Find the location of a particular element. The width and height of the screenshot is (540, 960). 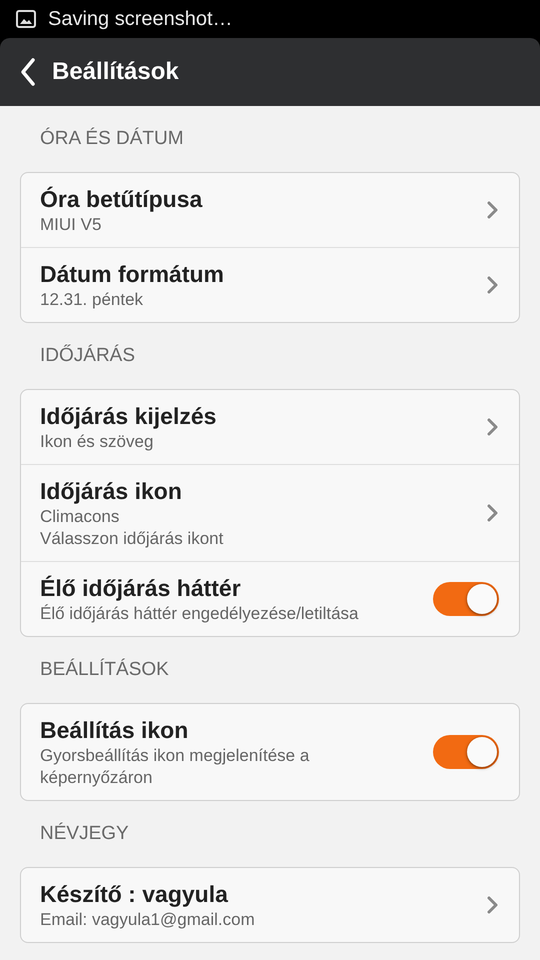

settings-row: Óra betűtípusa MIUI V5 is located at coordinates (270, 210).